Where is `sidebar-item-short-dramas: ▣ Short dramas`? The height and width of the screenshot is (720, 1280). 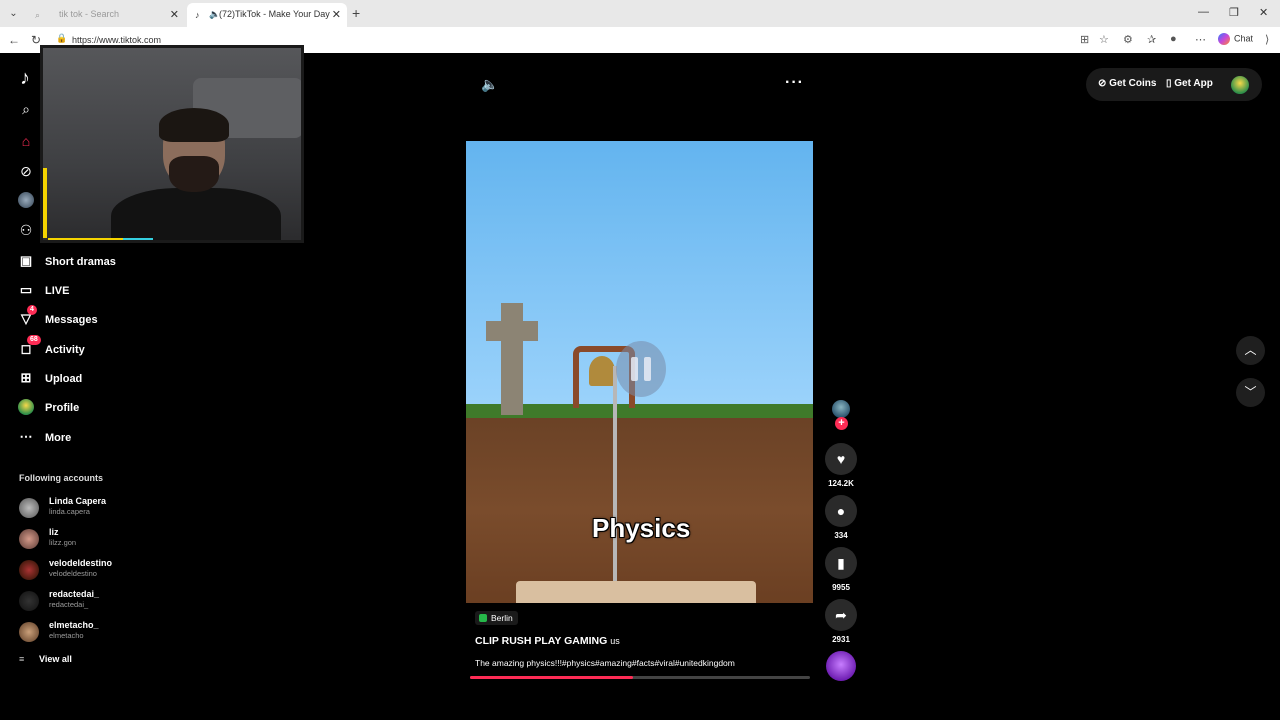 sidebar-item-short-dramas: ▣ Short dramas is located at coordinates (107, 263).